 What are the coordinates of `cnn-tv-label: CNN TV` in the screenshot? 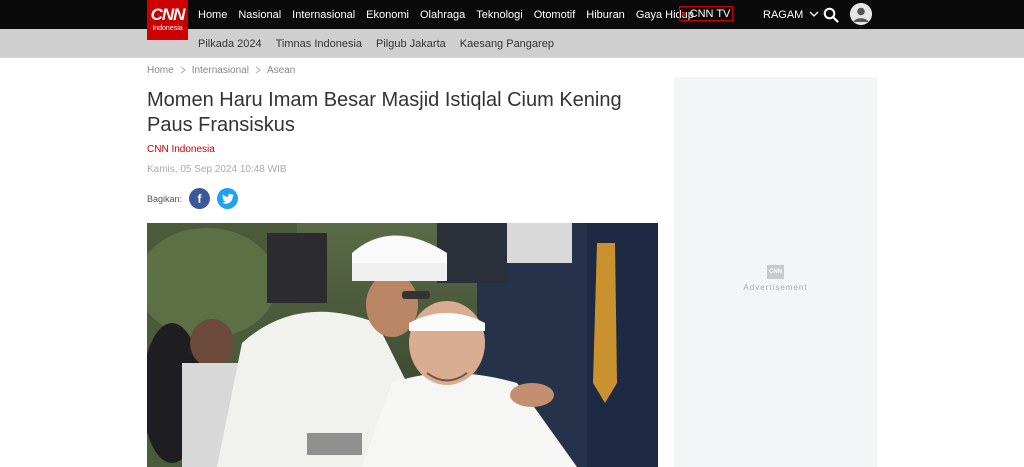 It's located at (710, 13).